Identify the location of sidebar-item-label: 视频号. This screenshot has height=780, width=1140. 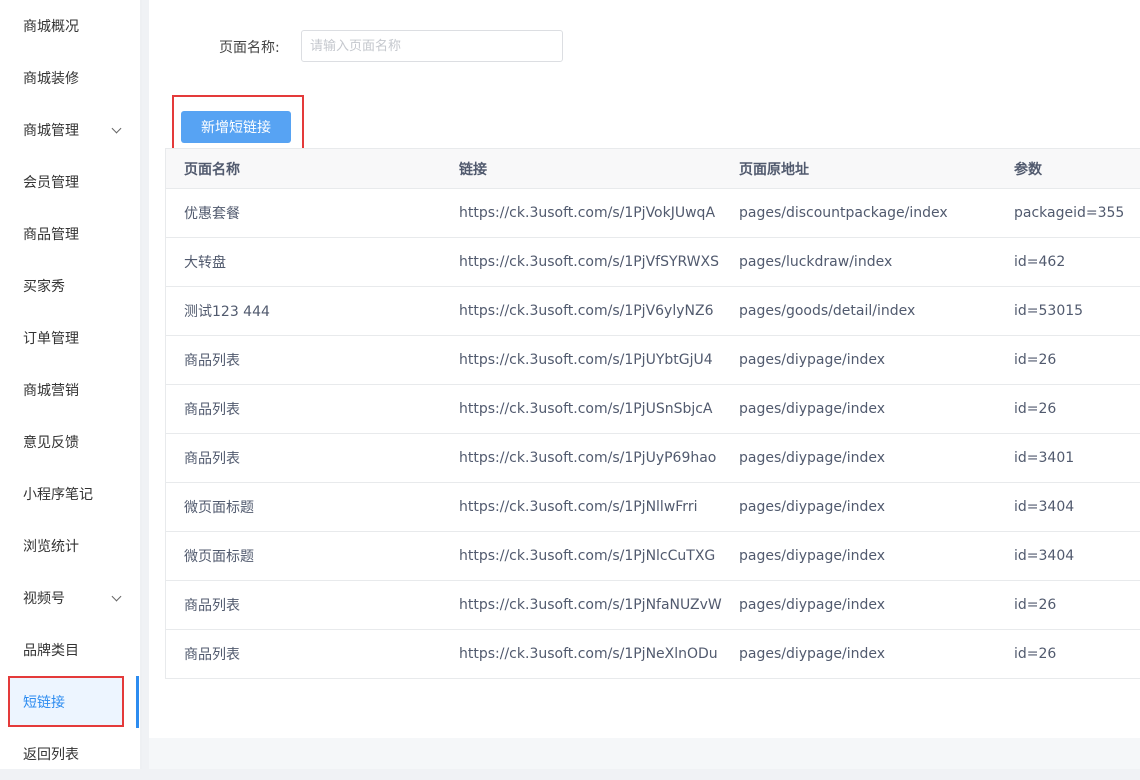
(44, 599).